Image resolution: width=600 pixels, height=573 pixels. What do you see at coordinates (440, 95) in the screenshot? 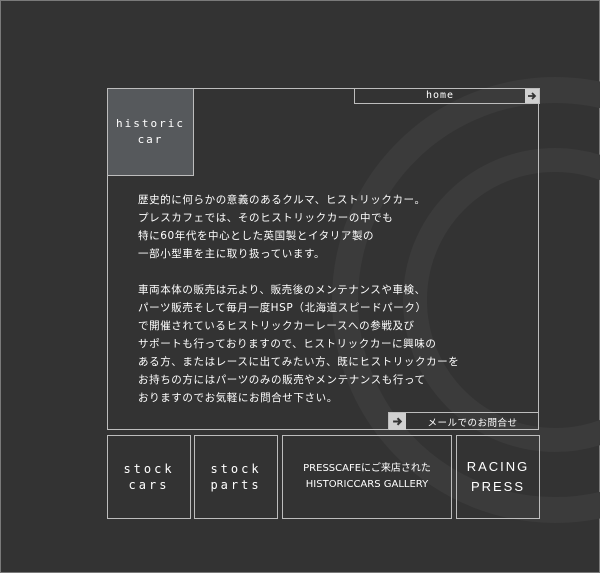
I see `home-label: home` at bounding box center [440, 95].